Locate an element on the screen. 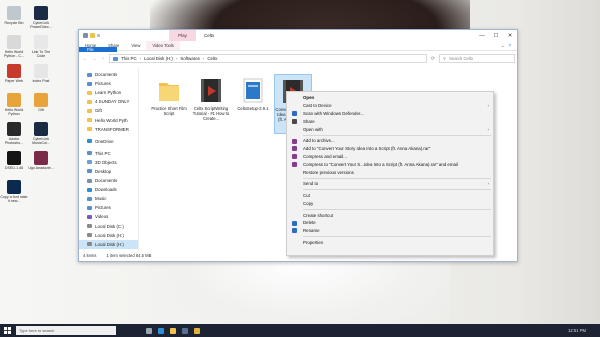  this-pc-icon is located at coordinates (115, 58).